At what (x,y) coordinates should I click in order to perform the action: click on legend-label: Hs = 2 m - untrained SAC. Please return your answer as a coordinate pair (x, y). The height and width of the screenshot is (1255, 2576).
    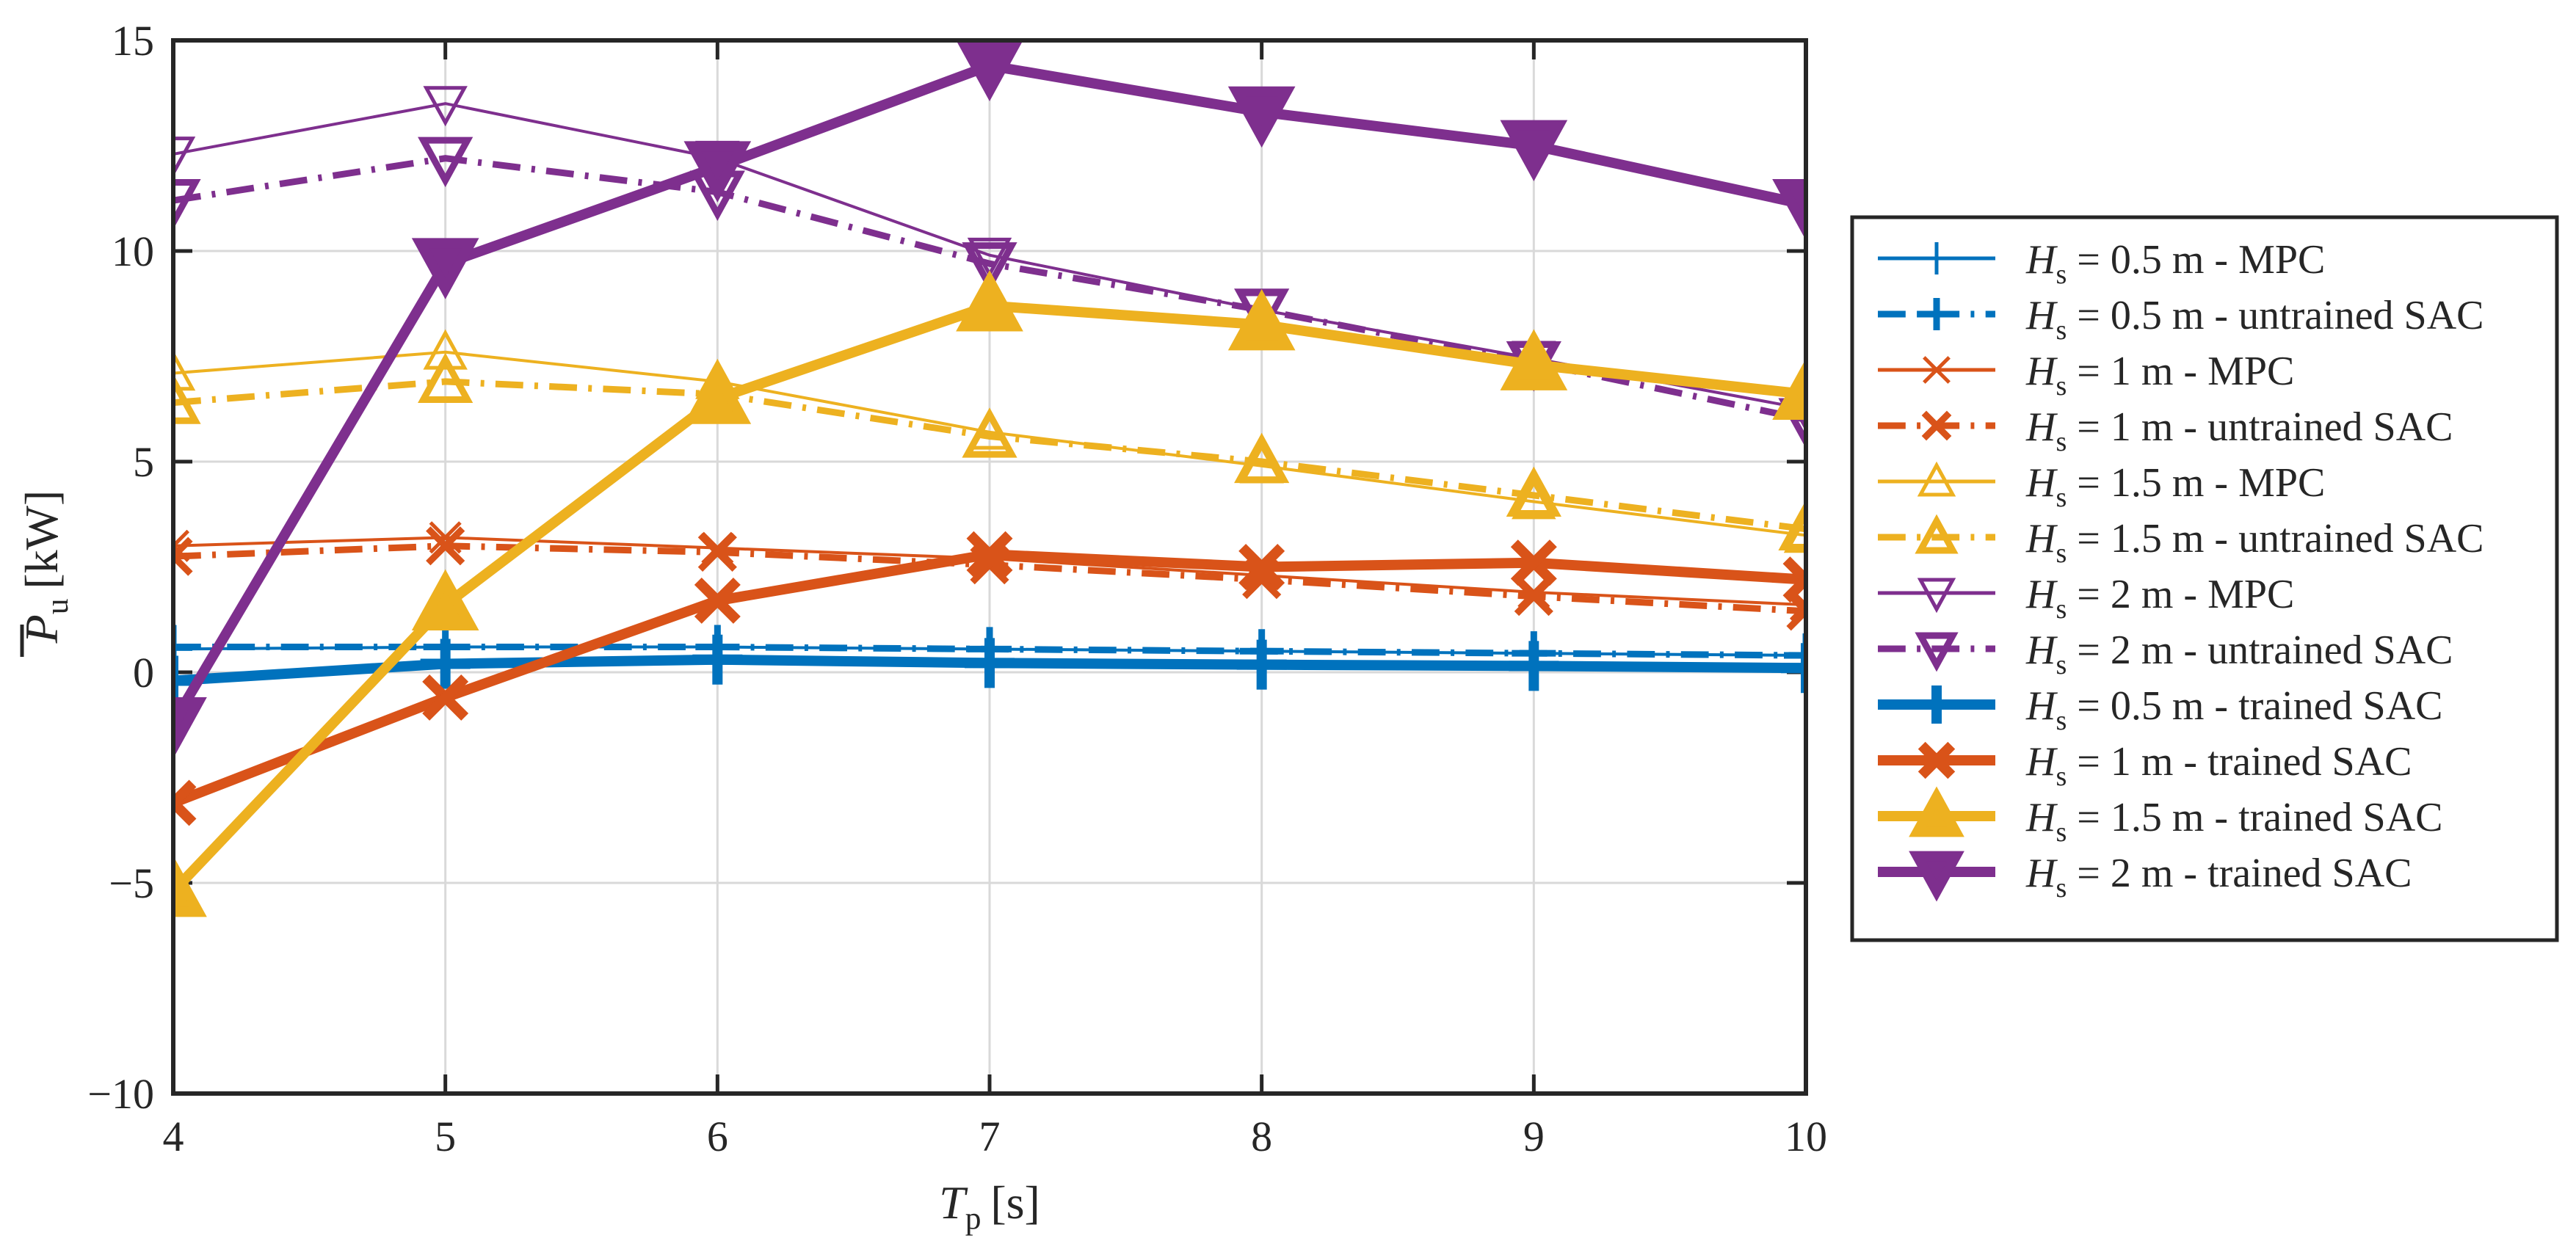
    Looking at the image, I should click on (2239, 654).